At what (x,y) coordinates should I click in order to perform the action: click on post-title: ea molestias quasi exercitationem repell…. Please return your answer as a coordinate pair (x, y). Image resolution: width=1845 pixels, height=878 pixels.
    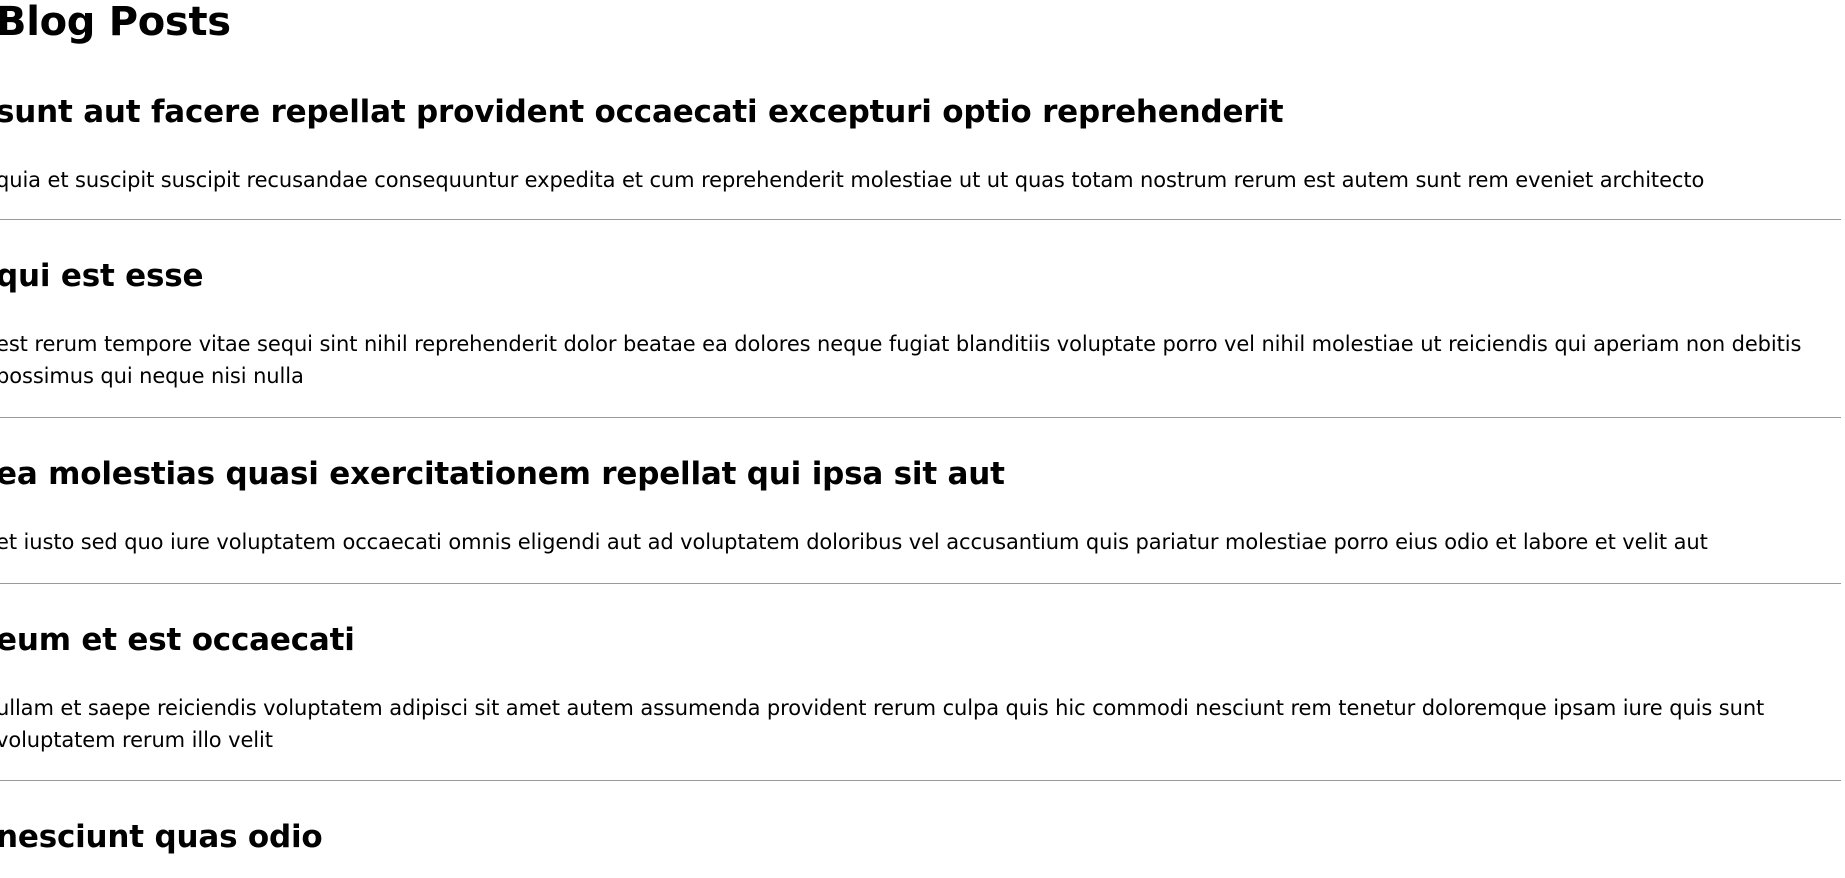
    Looking at the image, I should click on (502, 474).